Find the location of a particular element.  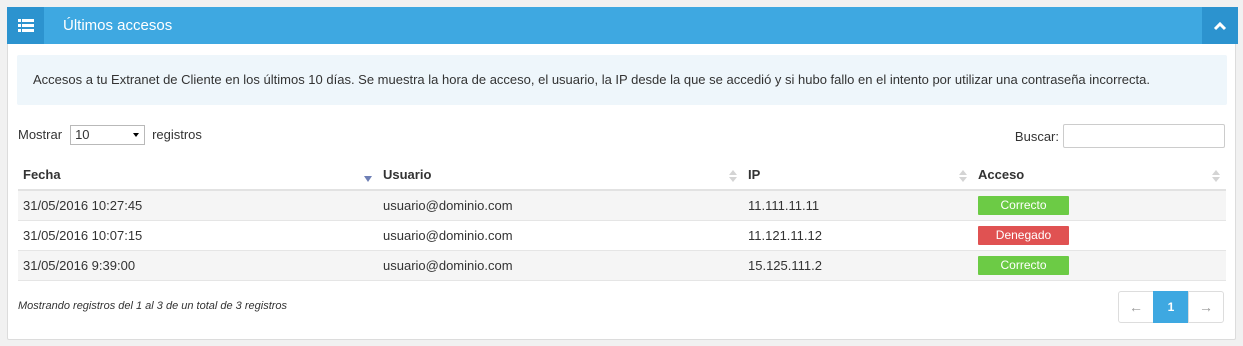

prev-page-button: ← is located at coordinates (1136, 307).